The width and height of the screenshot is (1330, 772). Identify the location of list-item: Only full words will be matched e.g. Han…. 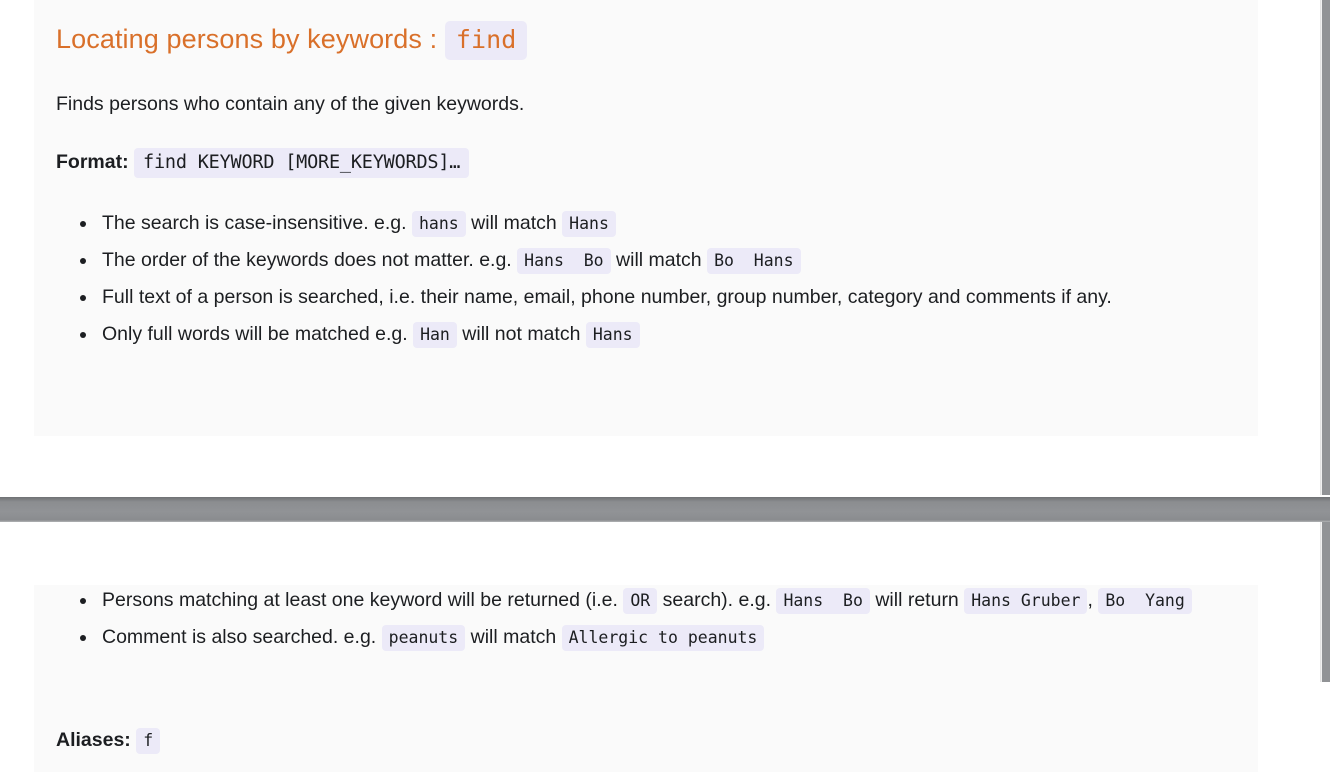
(661, 334).